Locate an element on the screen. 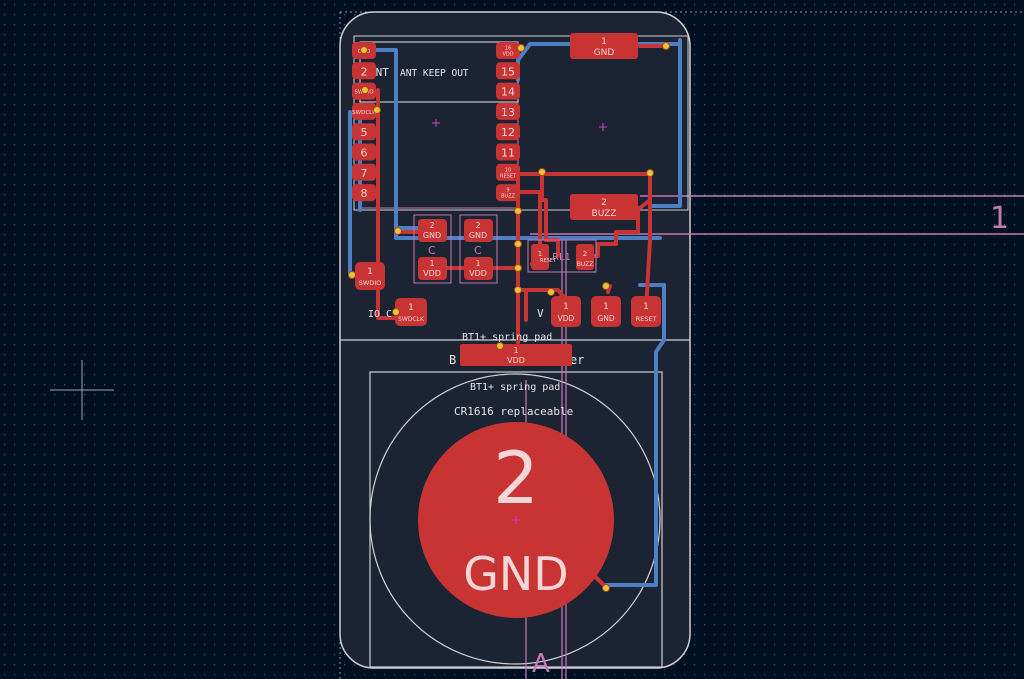 This screenshot has height=679, width=1024. pad-swdio-num: 1 is located at coordinates (370, 272).